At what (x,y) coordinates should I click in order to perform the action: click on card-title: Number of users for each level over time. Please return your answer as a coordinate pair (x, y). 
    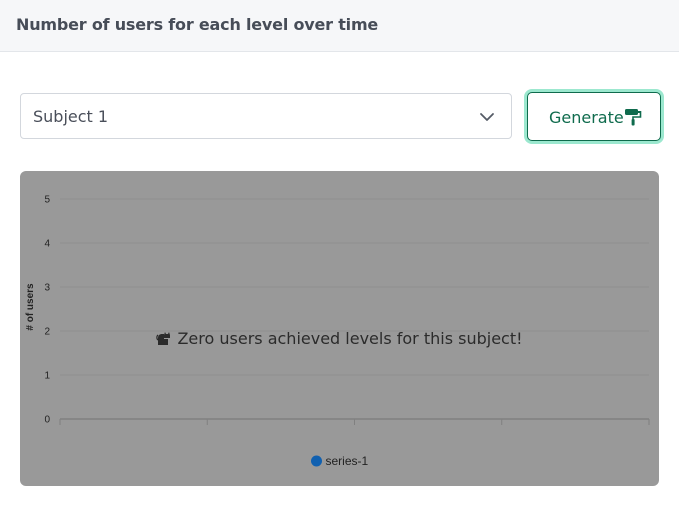
    Looking at the image, I should click on (197, 24).